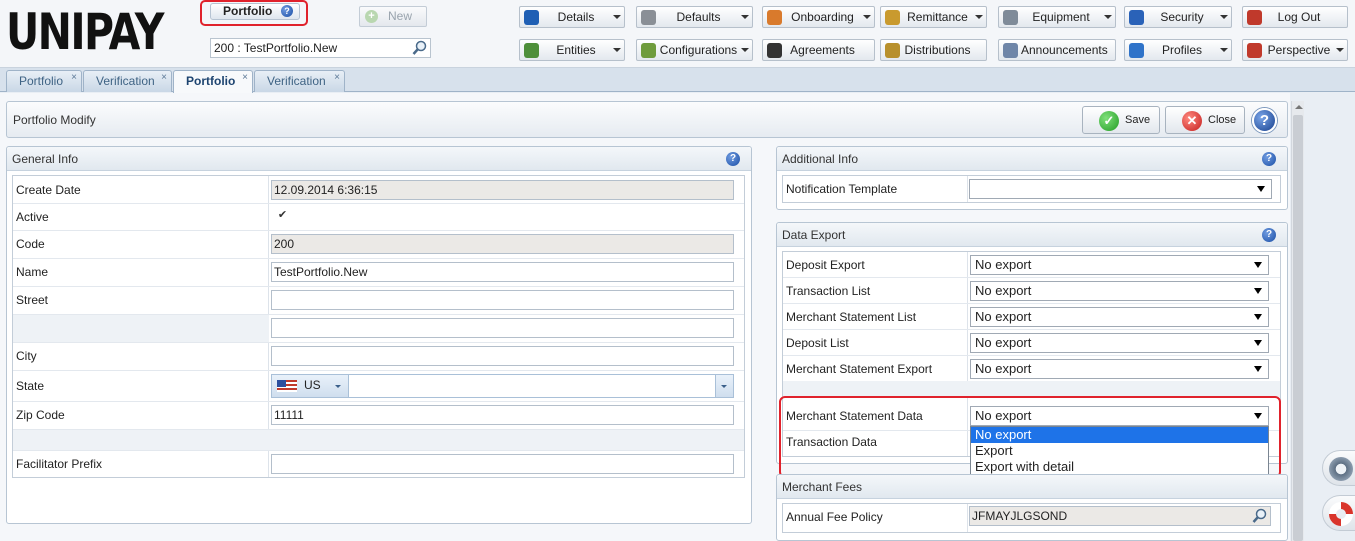 This screenshot has height=541, width=1355. I want to click on street-field, so click(502, 300).